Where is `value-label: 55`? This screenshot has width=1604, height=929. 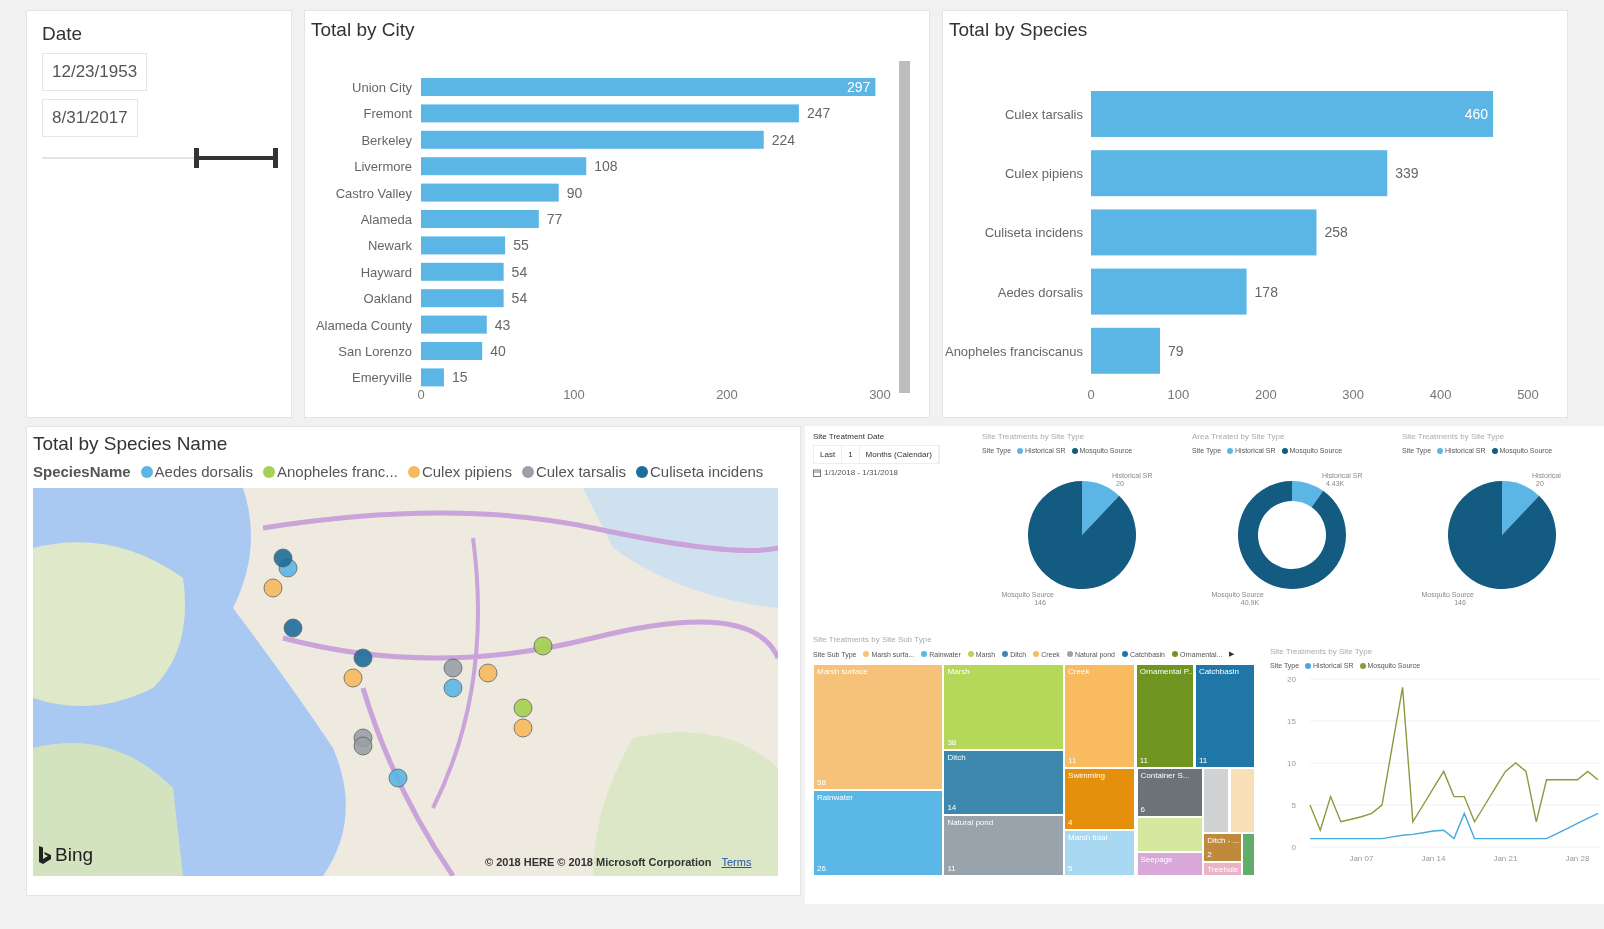 value-label: 55 is located at coordinates (521, 245).